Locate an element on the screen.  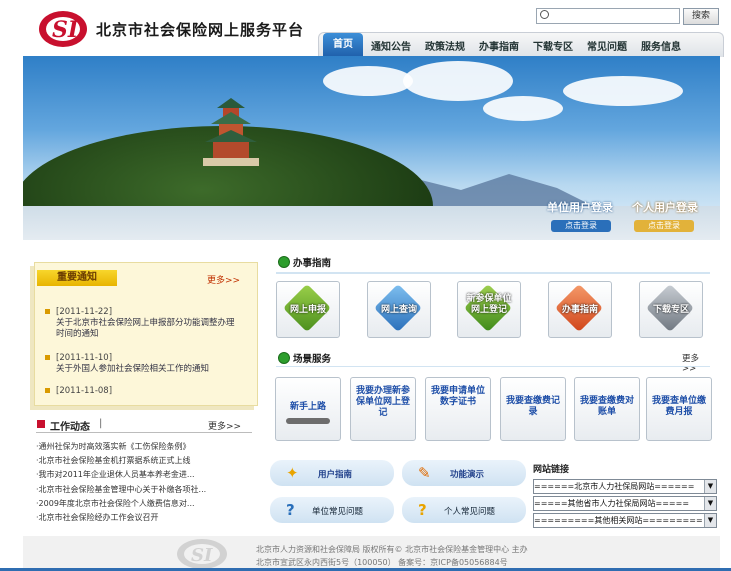
corp-login-button: 点击登录 is located at coordinates (581, 226).